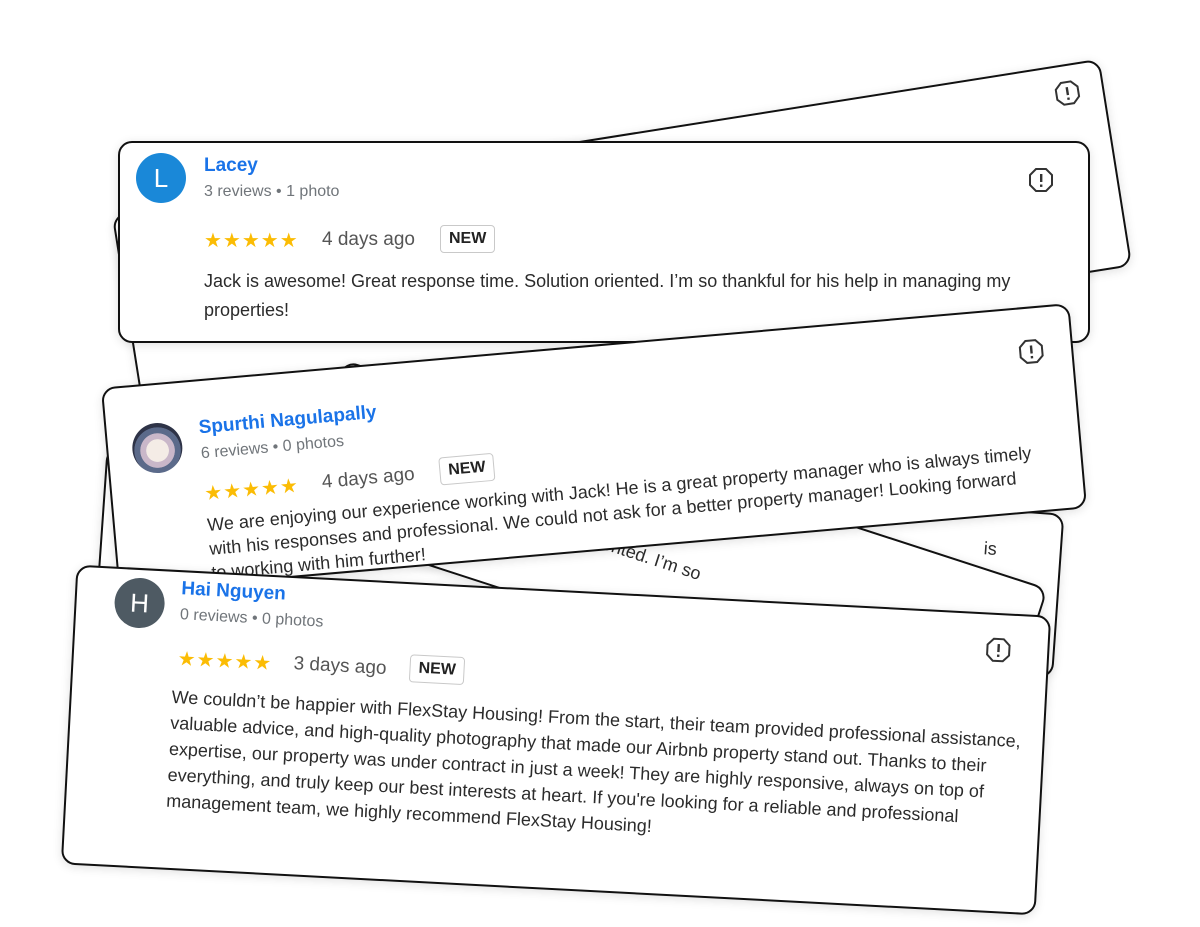 The height and width of the screenshot is (927, 1200). What do you see at coordinates (288, 420) in the screenshot?
I see `reviewer-name: Spurthi Nagulapally` at bounding box center [288, 420].